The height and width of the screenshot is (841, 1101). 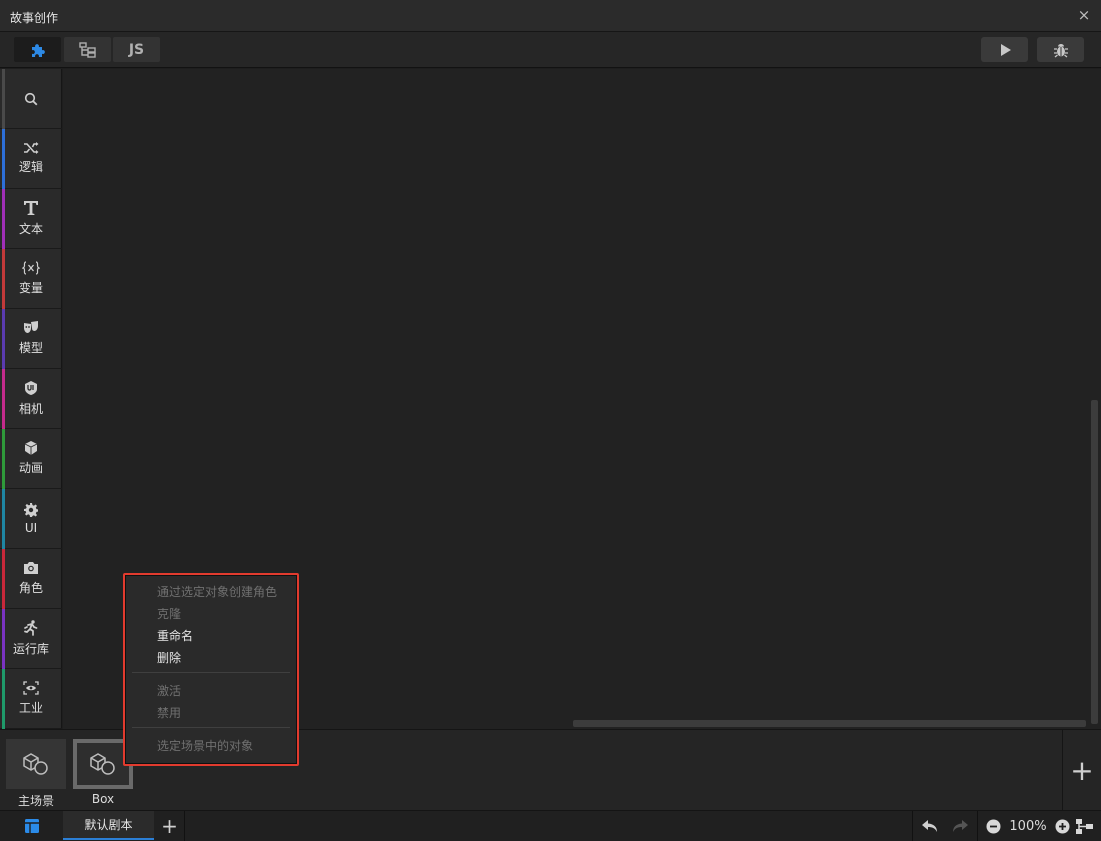 What do you see at coordinates (944, 826) in the screenshot?
I see `history-controls` at bounding box center [944, 826].